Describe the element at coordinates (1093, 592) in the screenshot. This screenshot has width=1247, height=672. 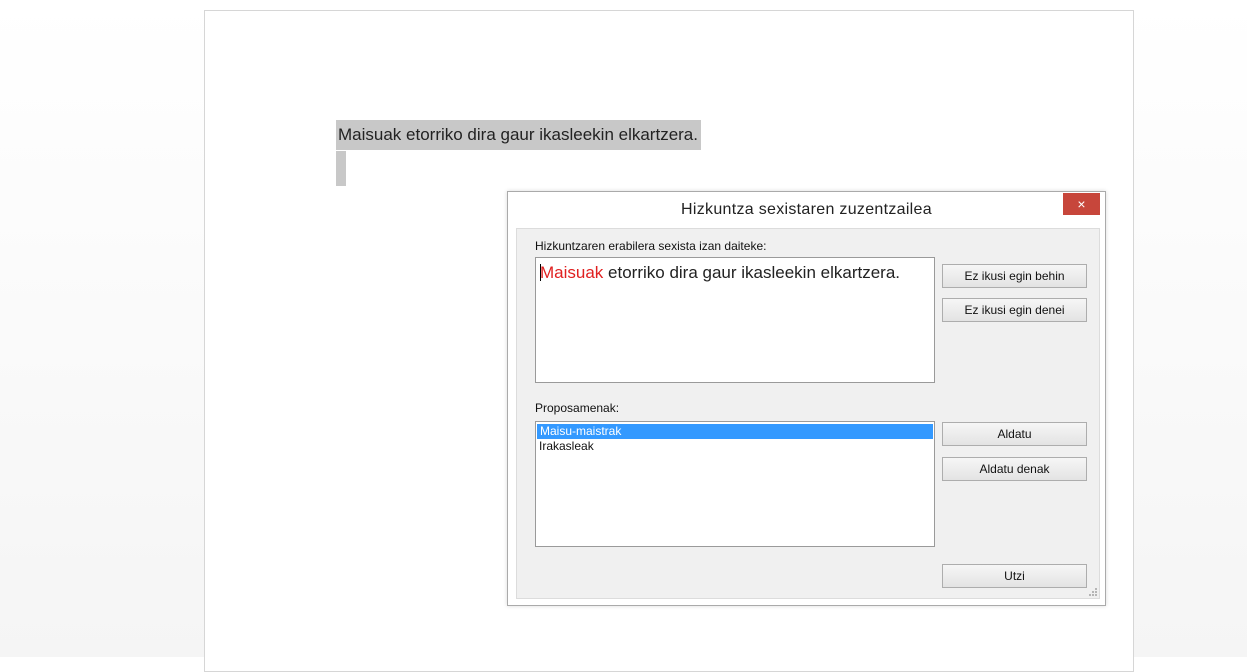
I see `resize-grip-icon` at that location.